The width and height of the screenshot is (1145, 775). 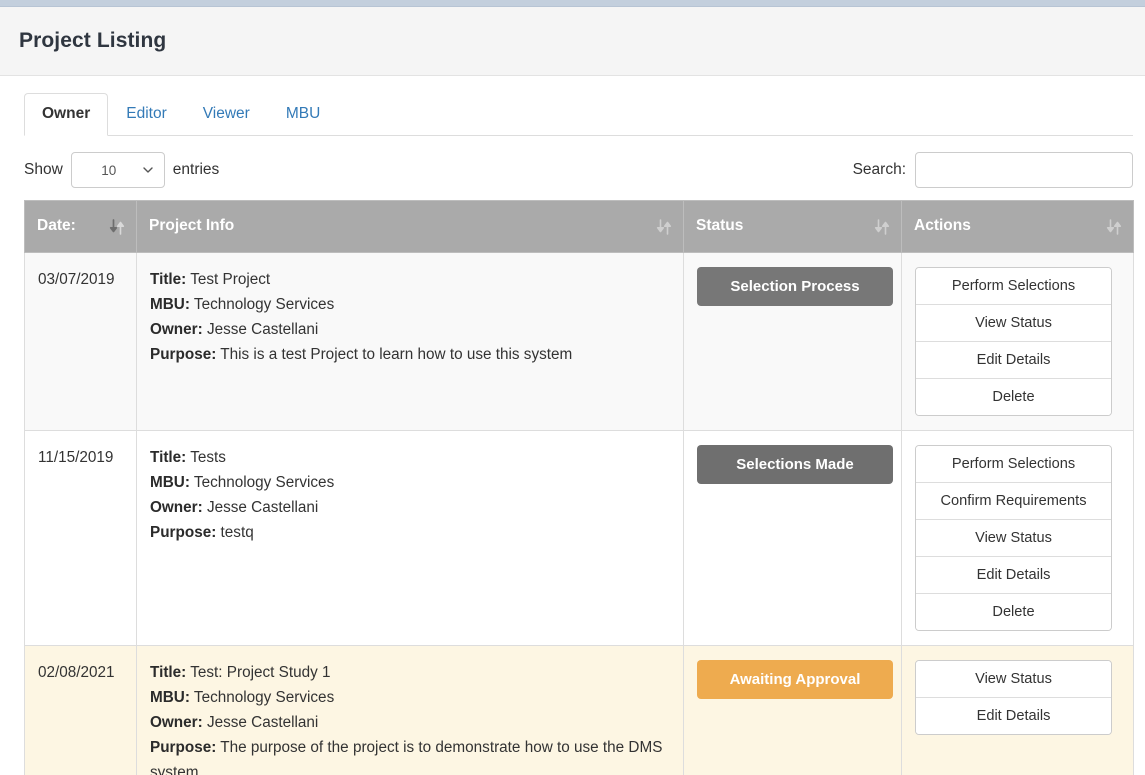 What do you see at coordinates (80, 341) in the screenshot?
I see `cell-date: 03/07/2019` at bounding box center [80, 341].